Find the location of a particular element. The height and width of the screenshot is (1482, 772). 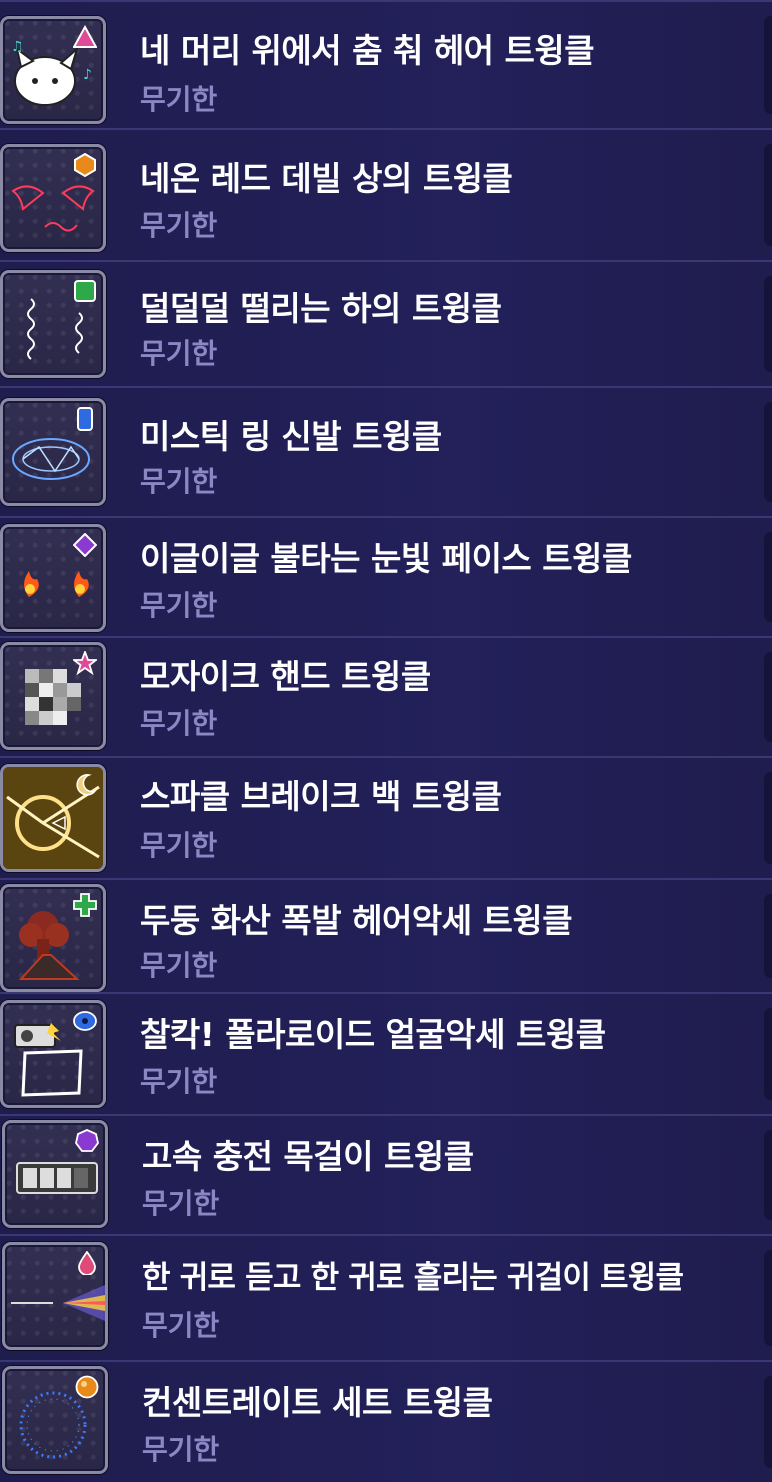

list-item: 스파클 브레이크 백 트윙클 무기한 is located at coordinates (386, 817).